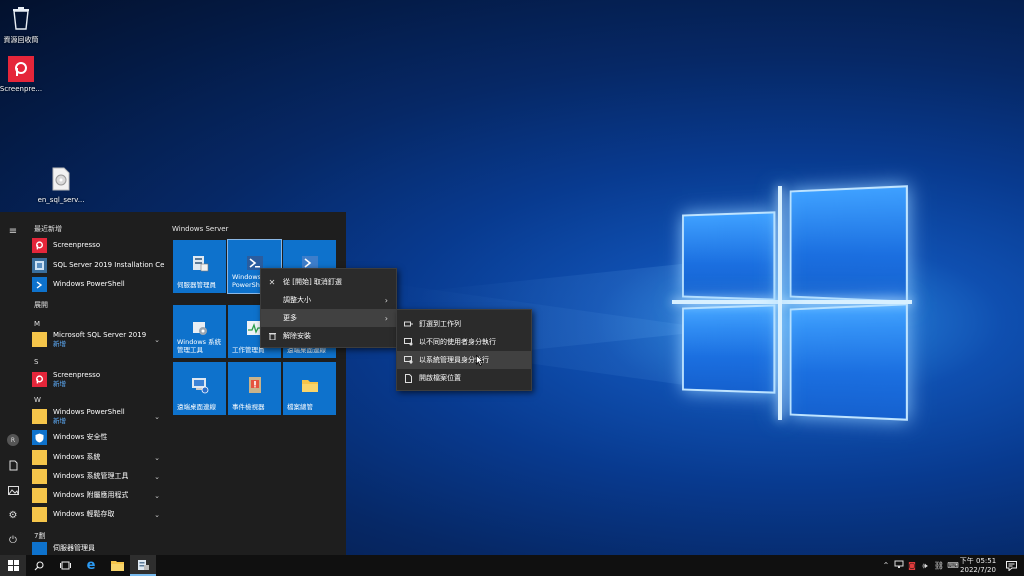 The image size is (1024, 576). Describe the element at coordinates (248, 407) in the screenshot. I see `tile-label: 事件檢視器` at that location.